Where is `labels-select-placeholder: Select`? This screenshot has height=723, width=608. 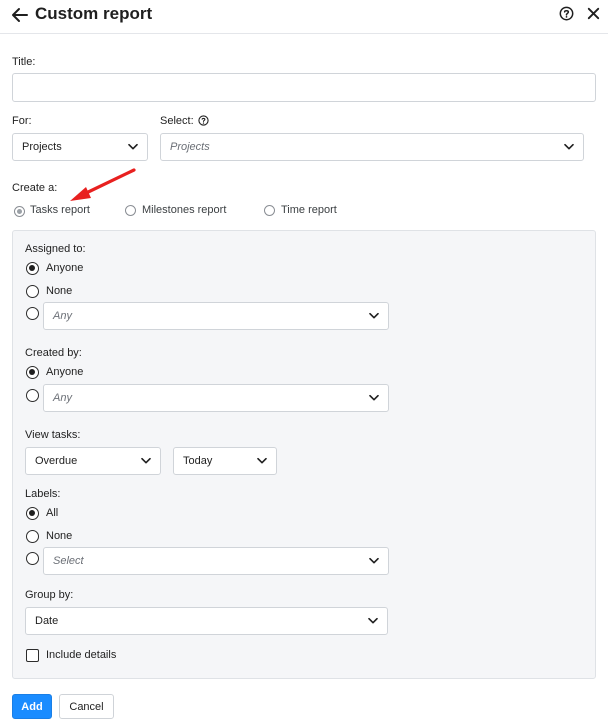
labels-select-placeholder: Select is located at coordinates (68, 561).